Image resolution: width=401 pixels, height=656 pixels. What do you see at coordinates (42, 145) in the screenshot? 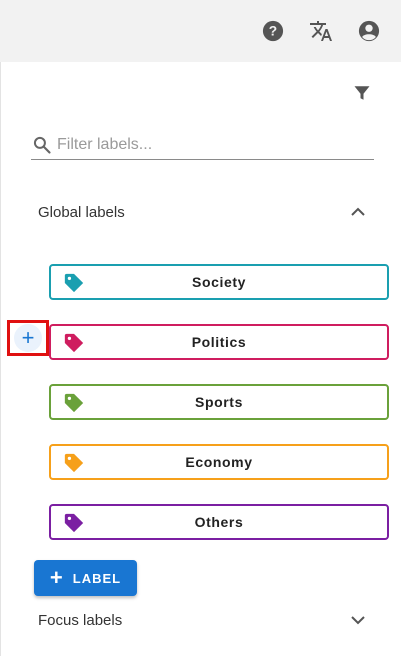
I see `search-icon` at bounding box center [42, 145].